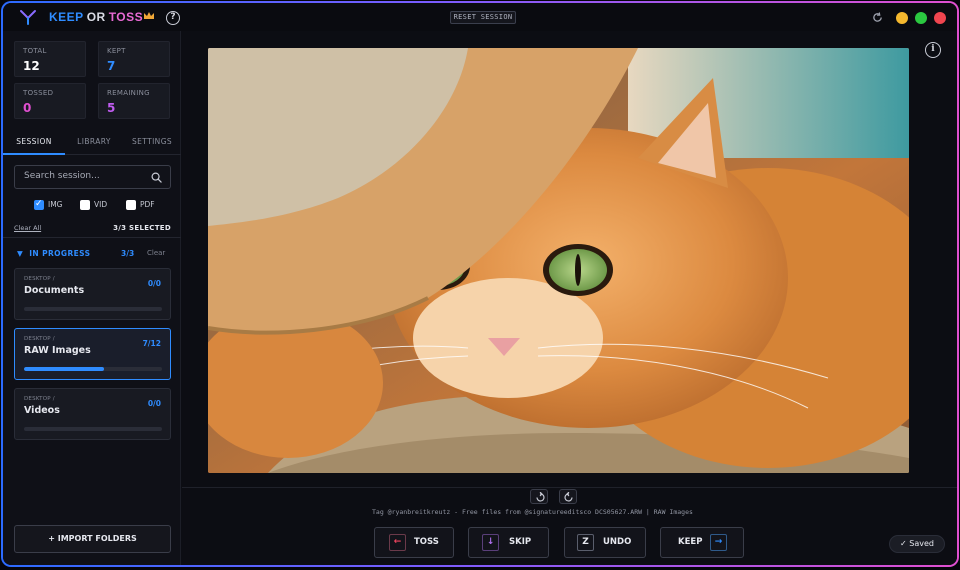 The height and width of the screenshot is (570, 960). I want to click on toss-button: ← TOSS, so click(414, 542).